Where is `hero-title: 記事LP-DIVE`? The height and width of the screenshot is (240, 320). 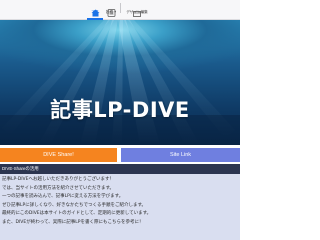
hero-title: 記事LP-DIVE is located at coordinates (120, 110).